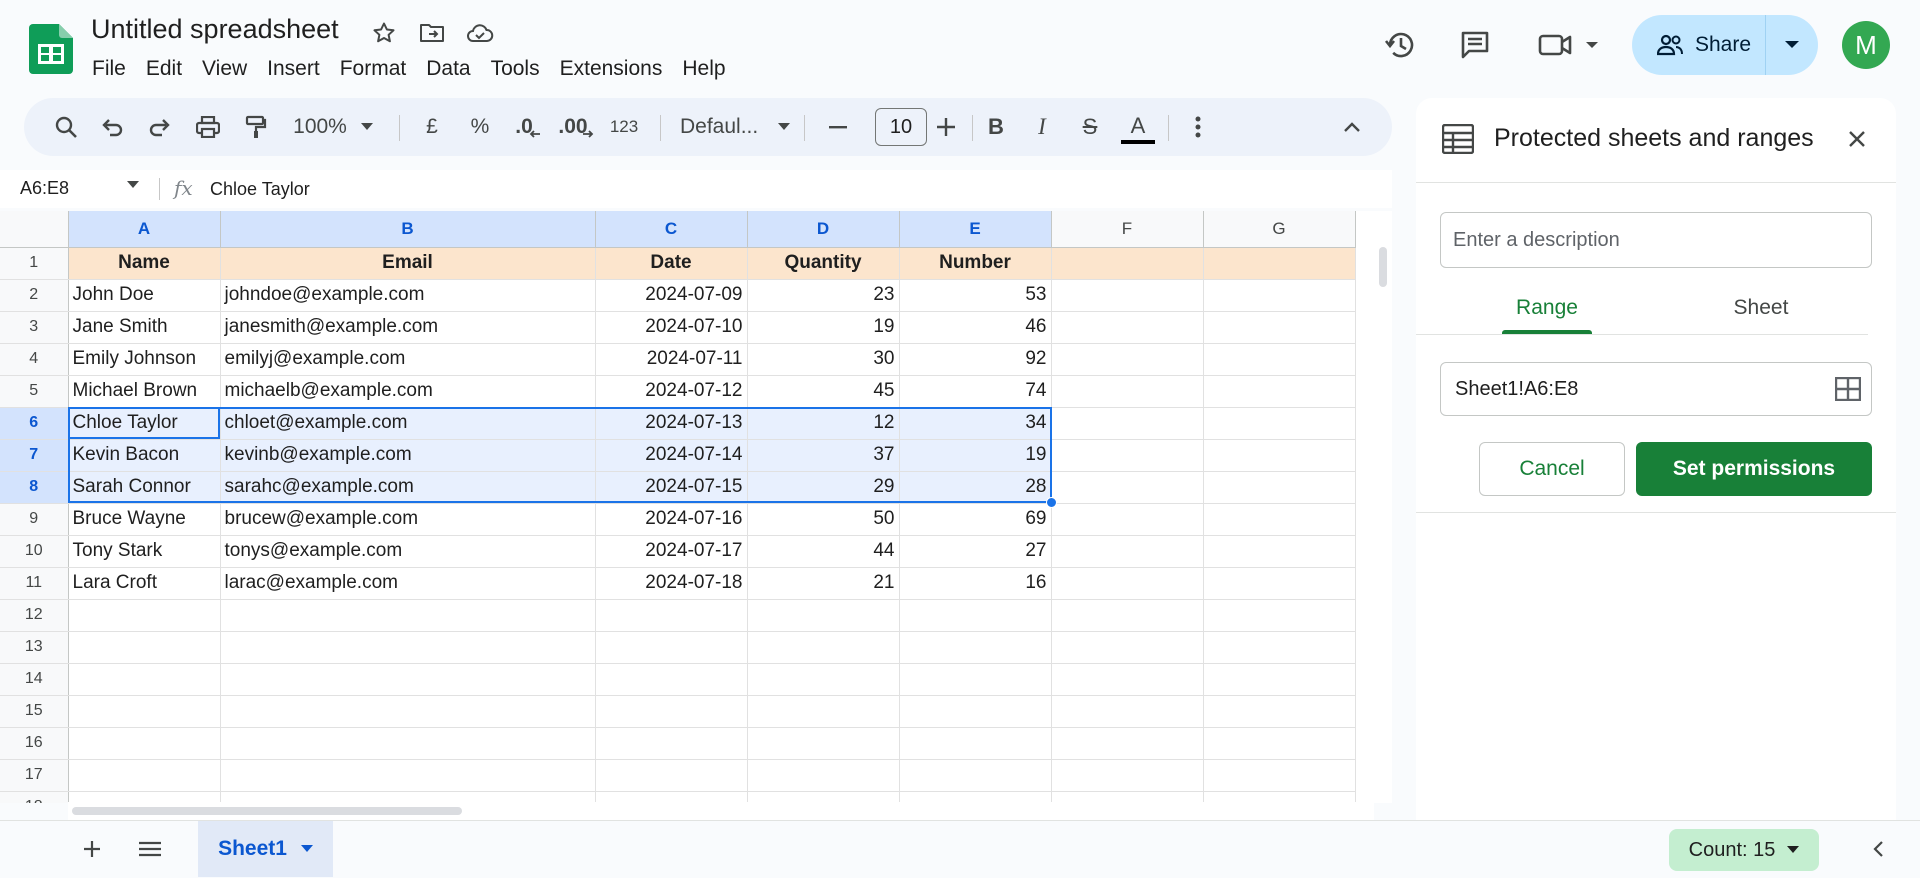  What do you see at coordinates (975, 327) in the screenshot?
I see `table-cell: 46` at bounding box center [975, 327].